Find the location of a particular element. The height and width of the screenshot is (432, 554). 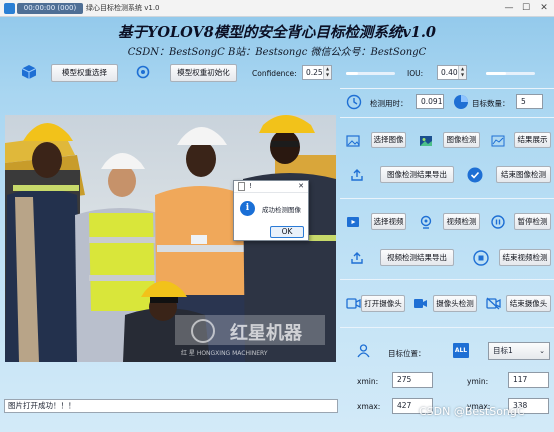

image-icon is located at coordinates (352, 140).